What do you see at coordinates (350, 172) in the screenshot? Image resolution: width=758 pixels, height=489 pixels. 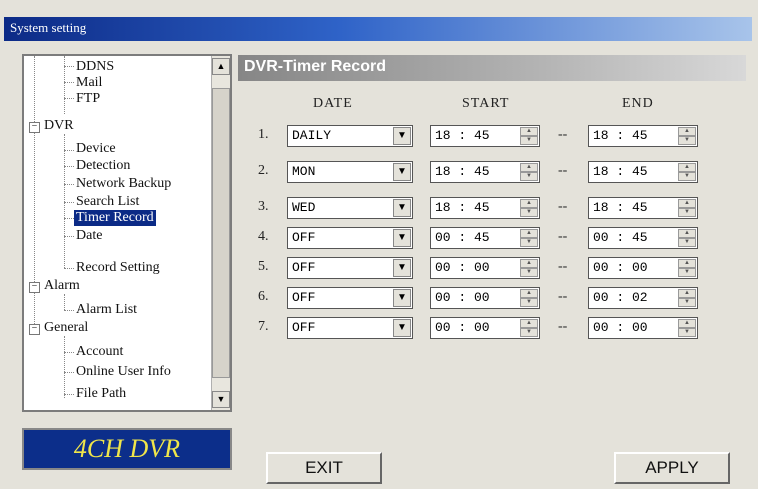 I see `date-select: MON ▼` at bounding box center [350, 172].